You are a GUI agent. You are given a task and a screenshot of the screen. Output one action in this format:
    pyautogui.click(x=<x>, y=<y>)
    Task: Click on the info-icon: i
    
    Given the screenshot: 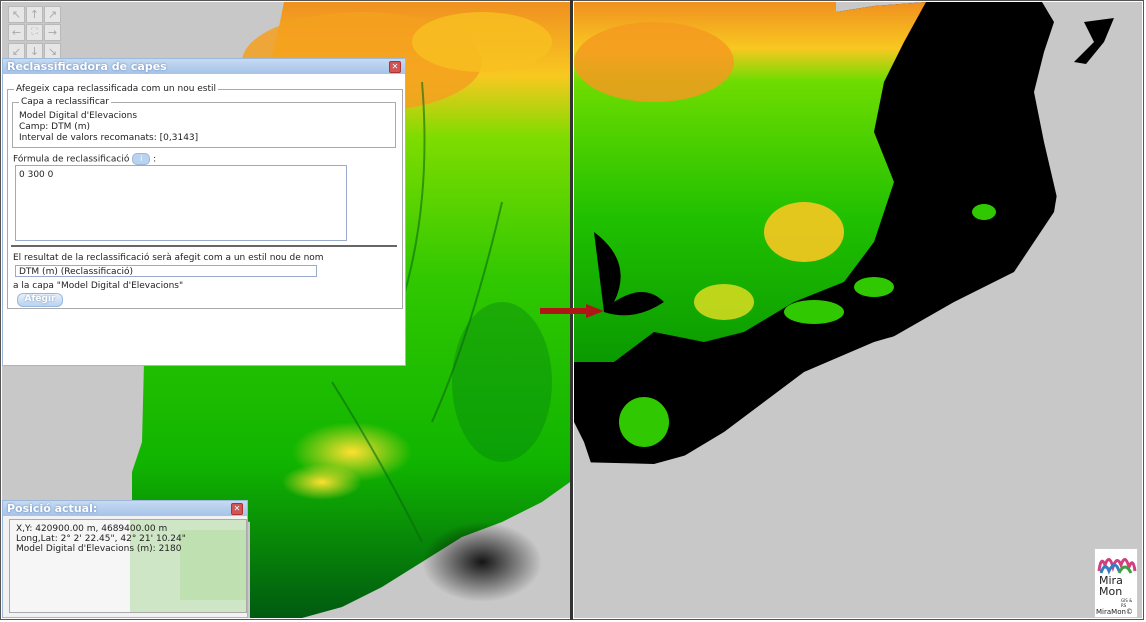 What is the action you would take?
    pyautogui.click(x=141, y=159)
    